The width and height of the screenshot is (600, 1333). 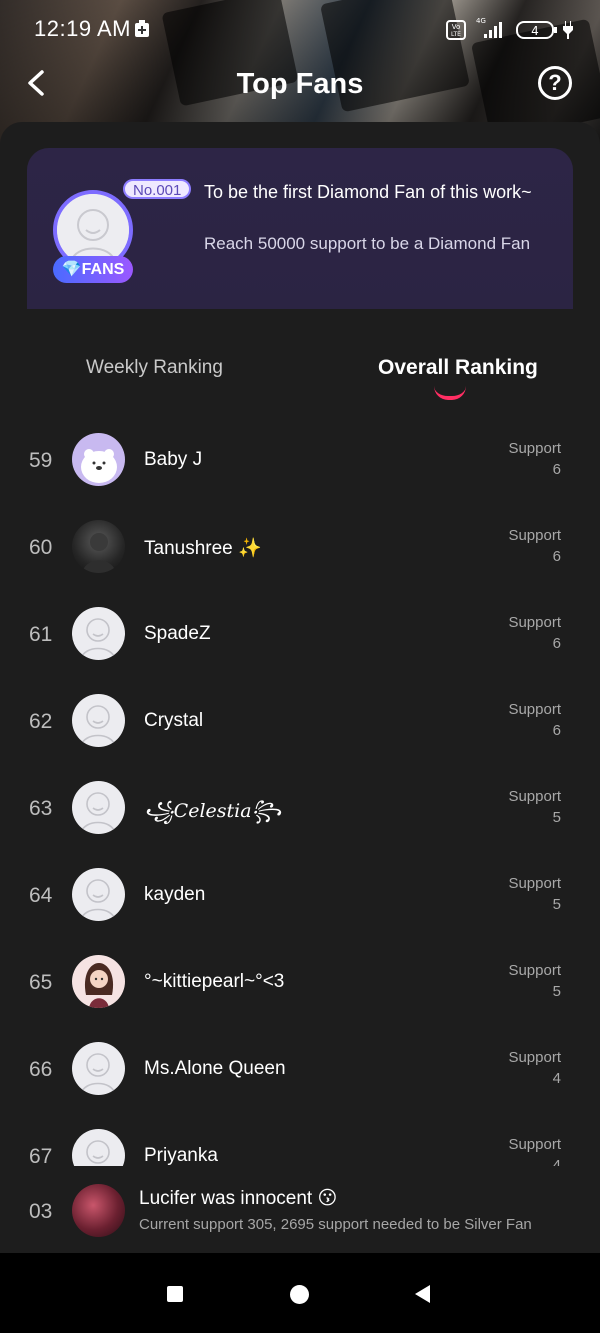 What do you see at coordinates (175, 894) in the screenshot?
I see `fan-name: kayden` at bounding box center [175, 894].